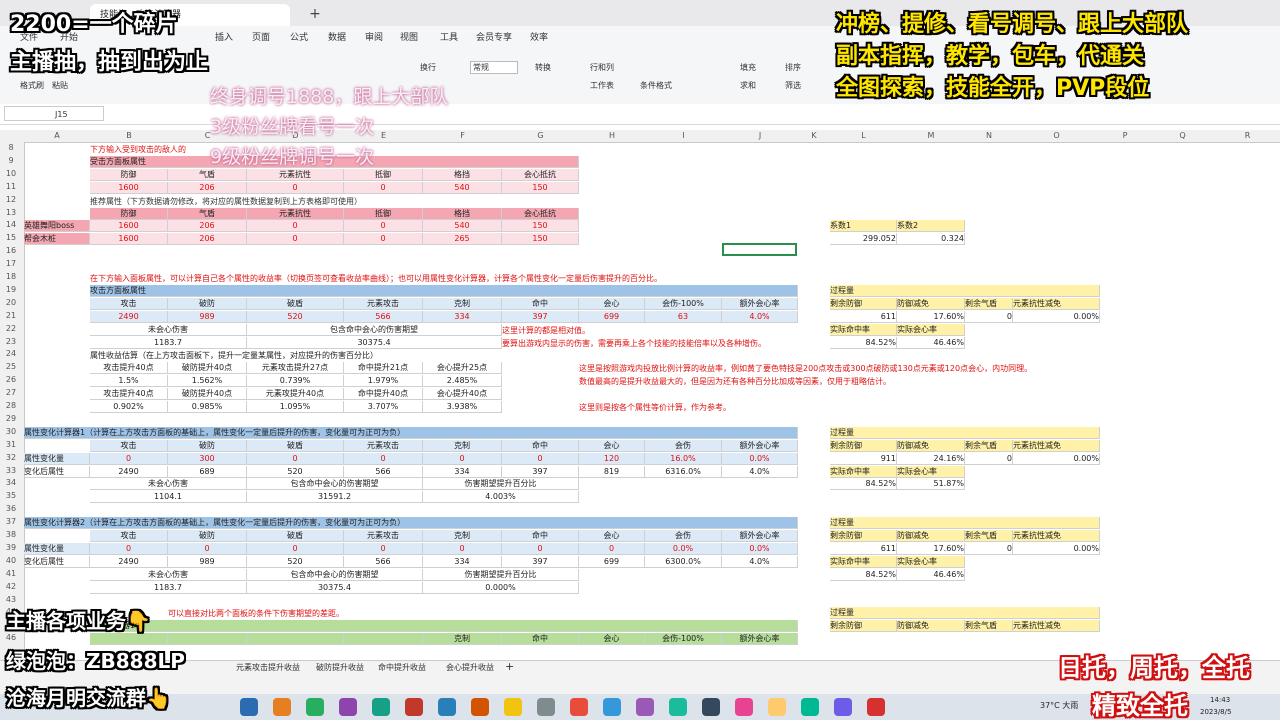 The height and width of the screenshot is (721, 1280). I want to click on row-header-11: 11, so click(11, 186).